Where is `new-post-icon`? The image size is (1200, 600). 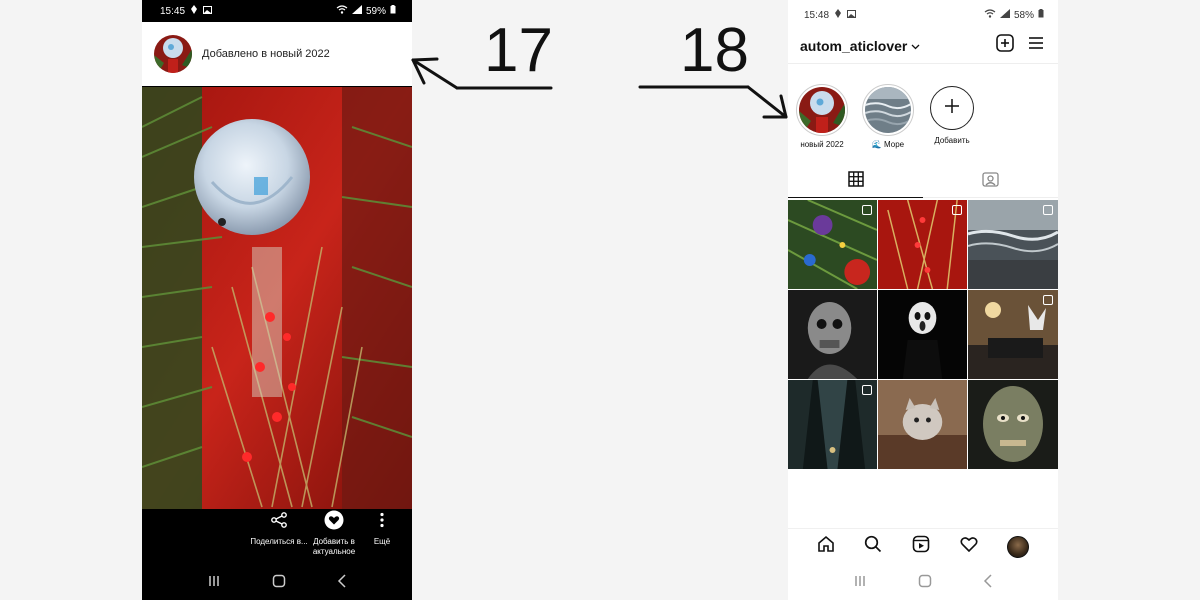 new-post-icon is located at coordinates (1005, 45).